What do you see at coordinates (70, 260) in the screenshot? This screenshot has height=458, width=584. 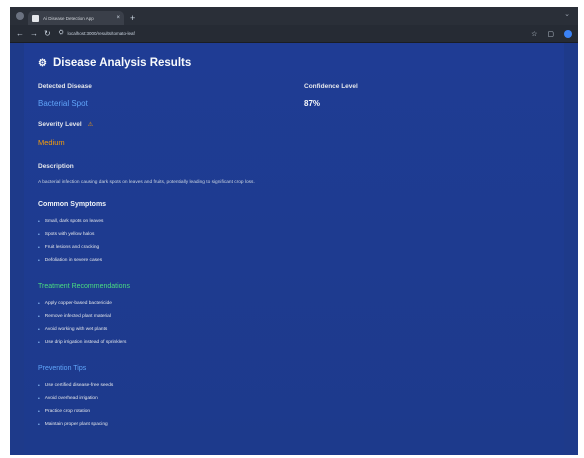 I see `list-item: • Defoliation in severe cases` at bounding box center [70, 260].